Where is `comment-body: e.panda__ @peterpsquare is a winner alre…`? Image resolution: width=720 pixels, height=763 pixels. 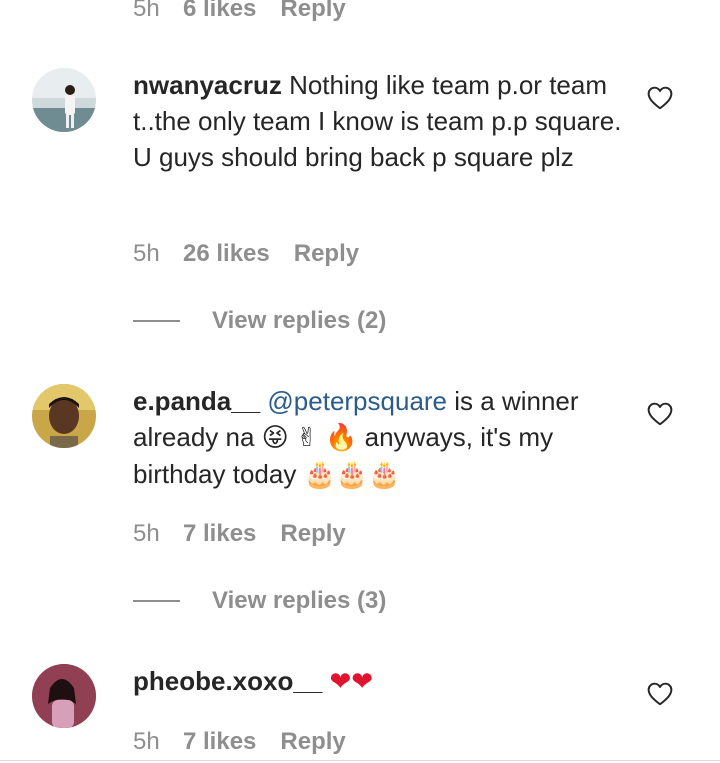 comment-body: e.panda__ @peterpsquare is a winner alre… is located at coordinates (380, 438).